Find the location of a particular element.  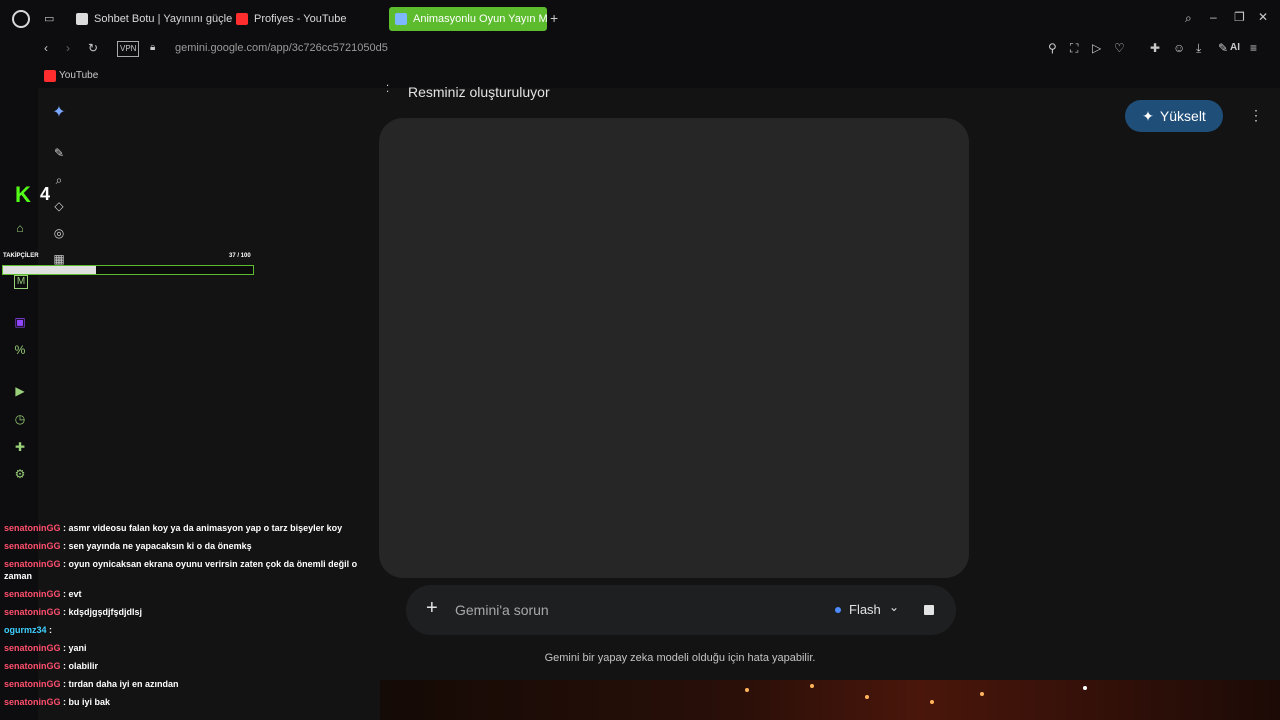

gem-icon: ◇ is located at coordinates (59, 206).